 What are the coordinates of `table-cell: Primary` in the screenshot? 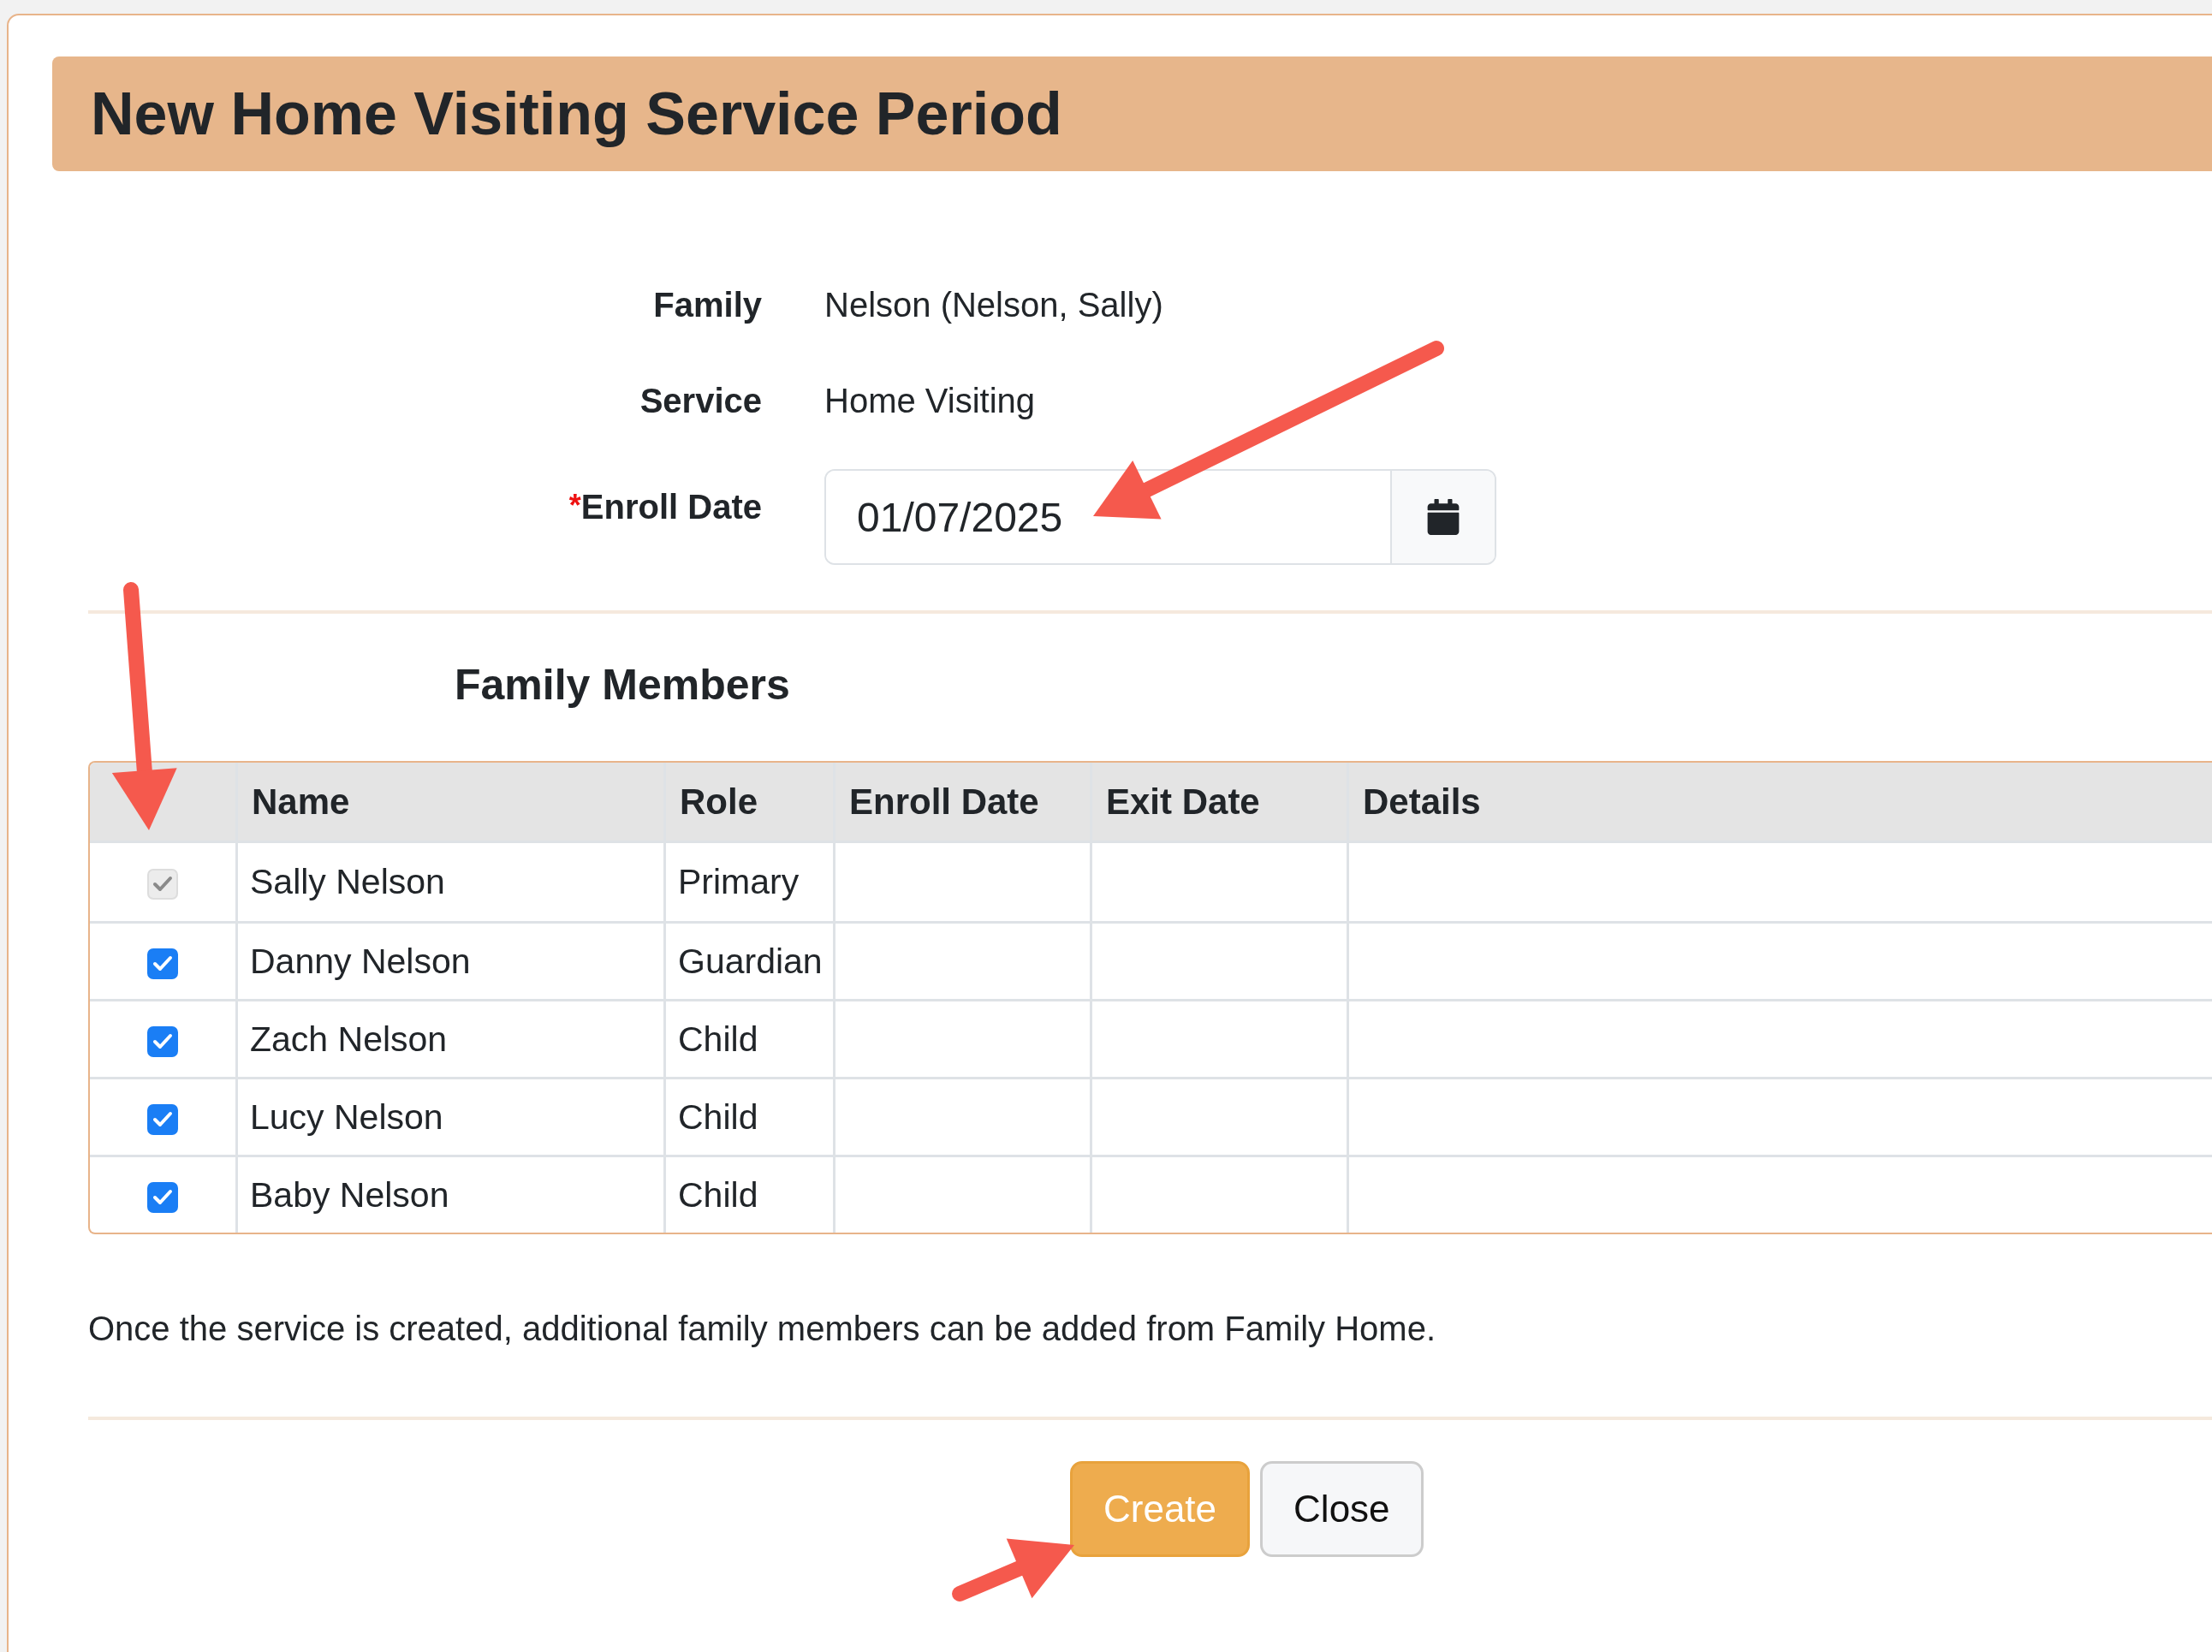 It's located at (748, 882).